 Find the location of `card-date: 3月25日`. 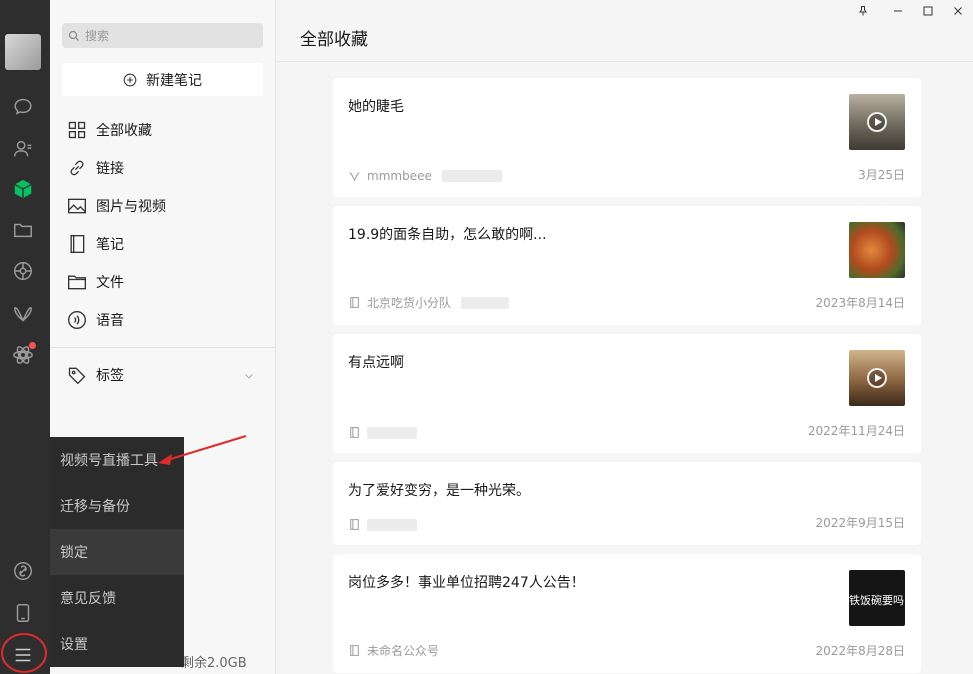

card-date: 3月25日 is located at coordinates (881, 175).